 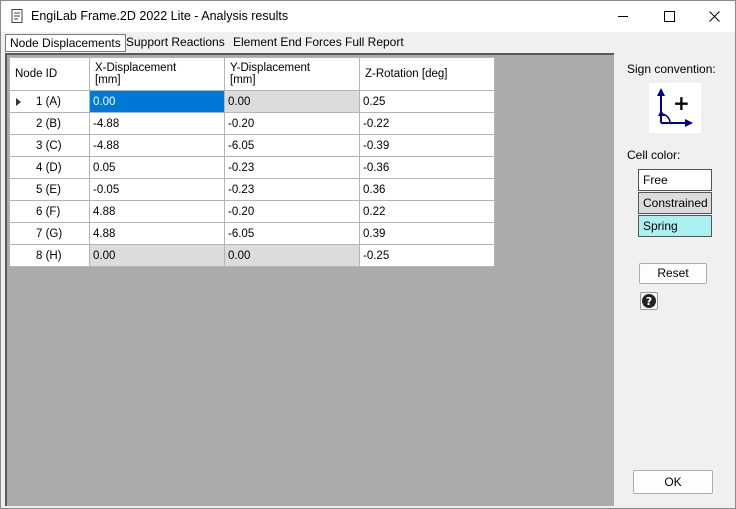 What do you see at coordinates (287, 43) in the screenshot?
I see `tab-element-end-forces: Element End Forces` at bounding box center [287, 43].